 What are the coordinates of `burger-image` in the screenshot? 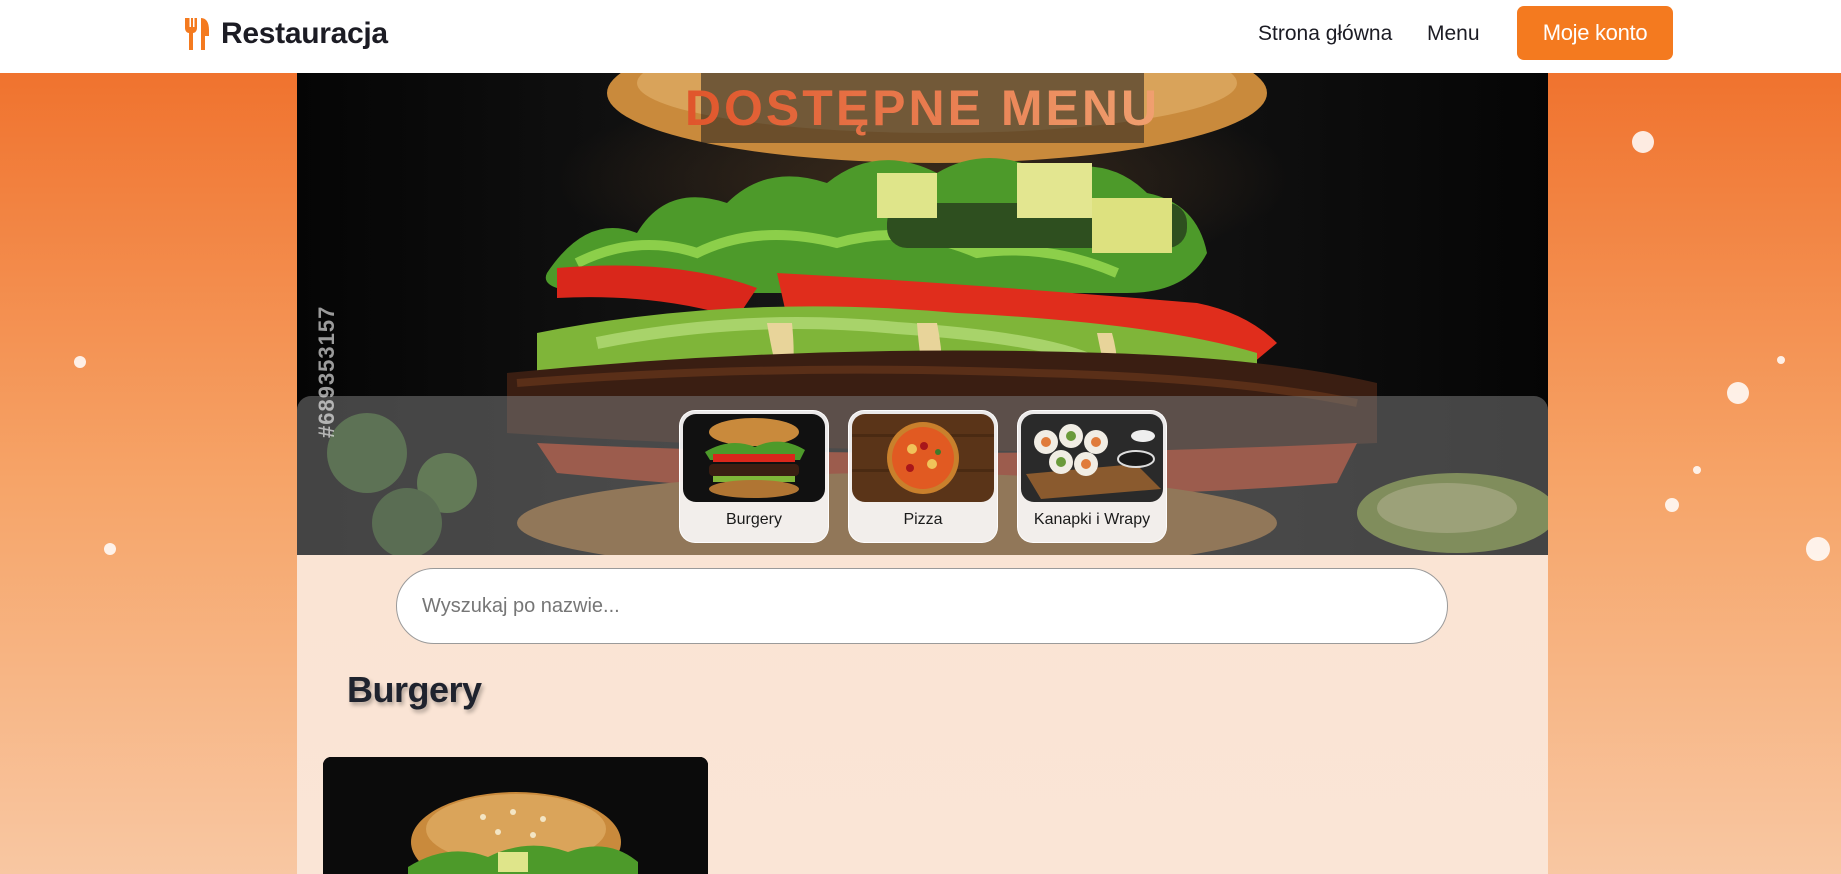 It's located at (754, 458).